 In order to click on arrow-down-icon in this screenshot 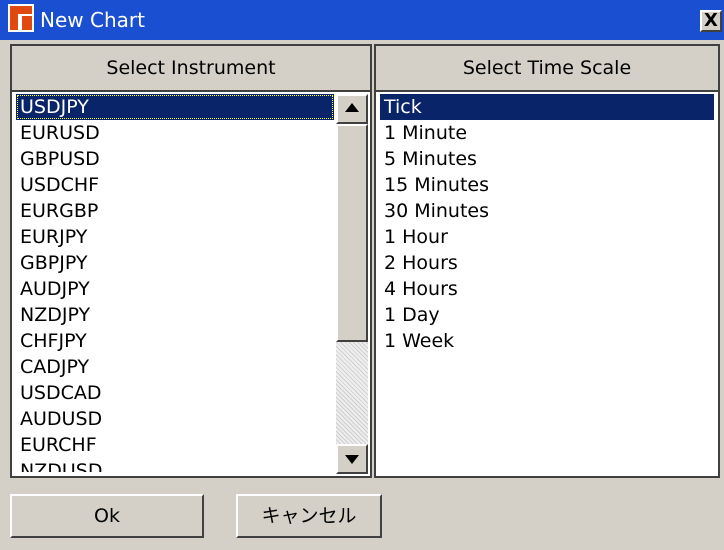, I will do `click(352, 459)`.